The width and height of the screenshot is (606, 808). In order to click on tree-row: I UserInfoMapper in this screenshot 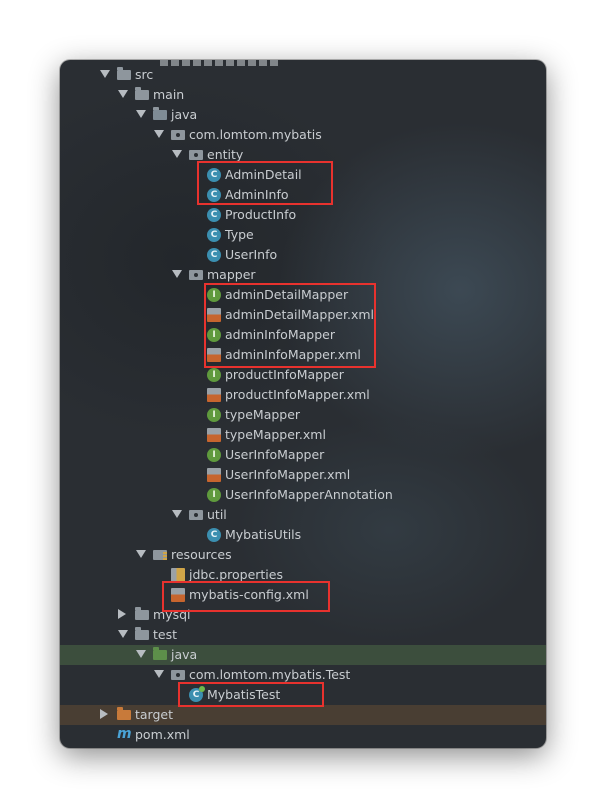, I will do `click(303, 455)`.